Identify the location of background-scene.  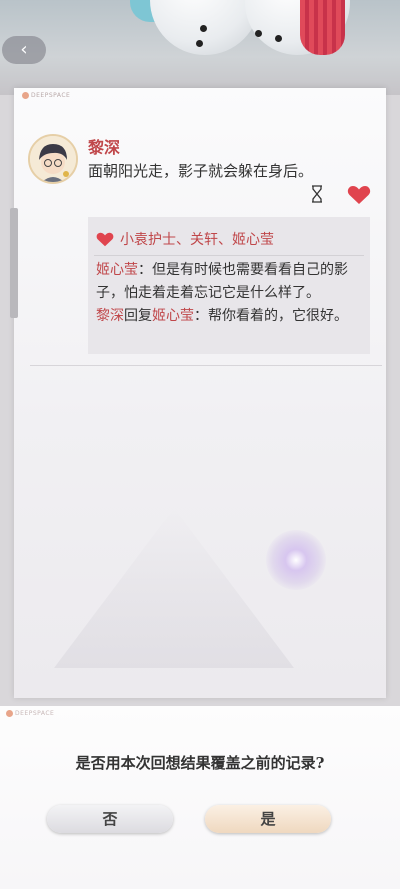
(200, 47).